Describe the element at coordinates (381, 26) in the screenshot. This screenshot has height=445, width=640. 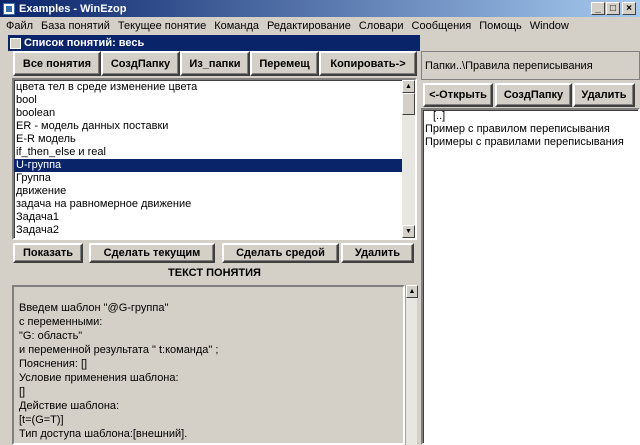
I see `menu-dictionaries: Словари` at that location.